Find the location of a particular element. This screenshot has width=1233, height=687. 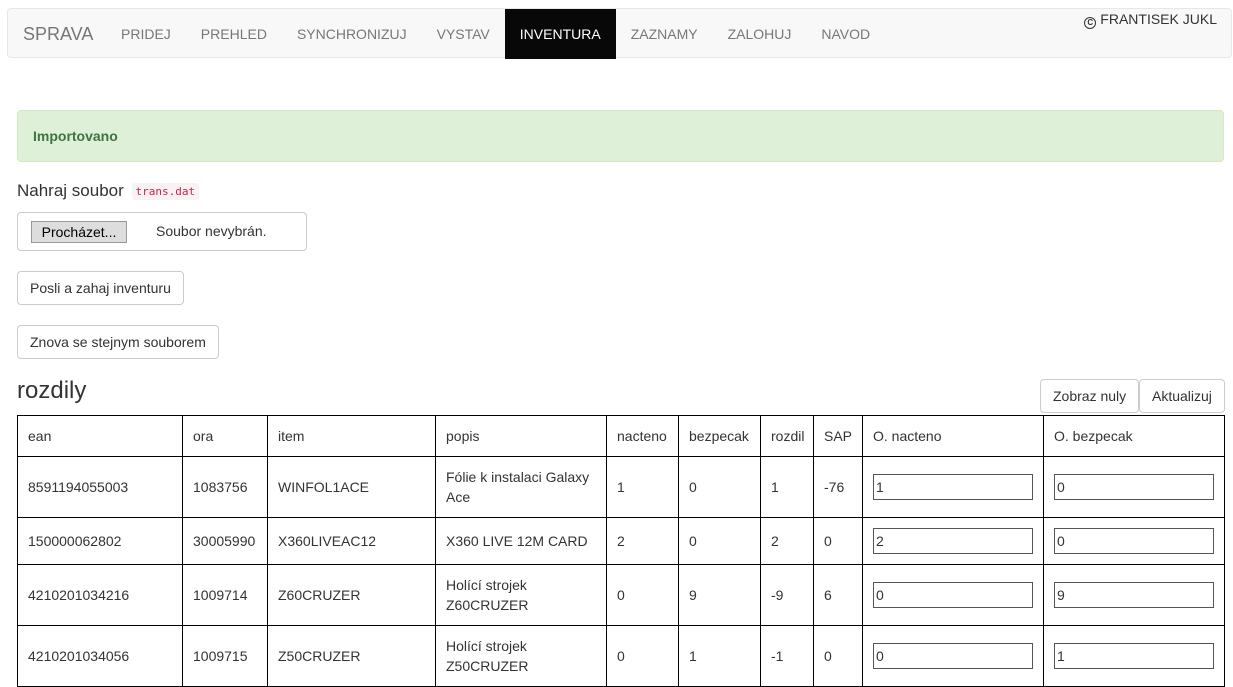

upload-label: Nahraj soubor trans.dat is located at coordinates (108, 191).